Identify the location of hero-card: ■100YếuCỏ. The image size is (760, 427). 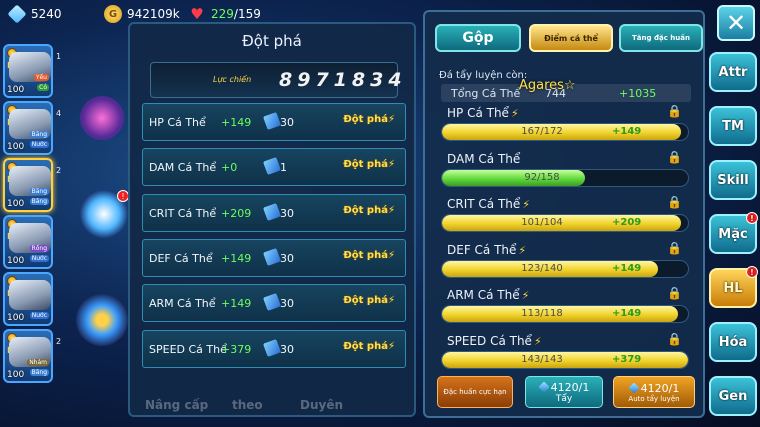
(28, 71).